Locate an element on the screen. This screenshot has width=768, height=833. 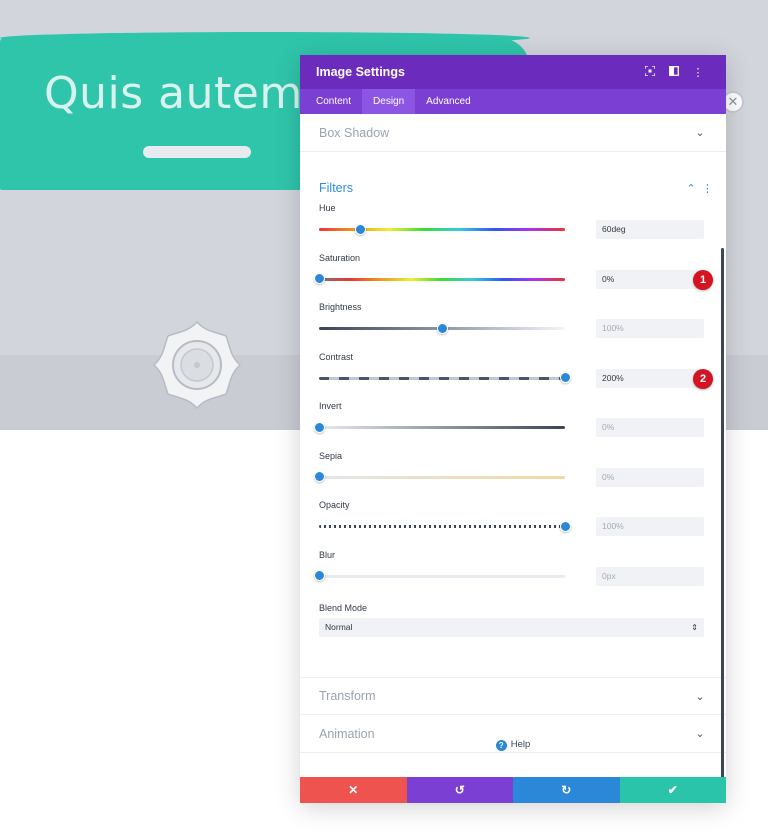
modal-footer: ✕ ↺ ↻ ✔ is located at coordinates (513, 790).